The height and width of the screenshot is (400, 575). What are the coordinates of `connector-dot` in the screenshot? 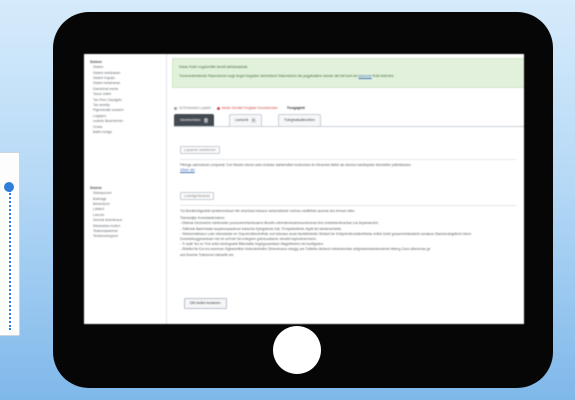 It's located at (9, 187).